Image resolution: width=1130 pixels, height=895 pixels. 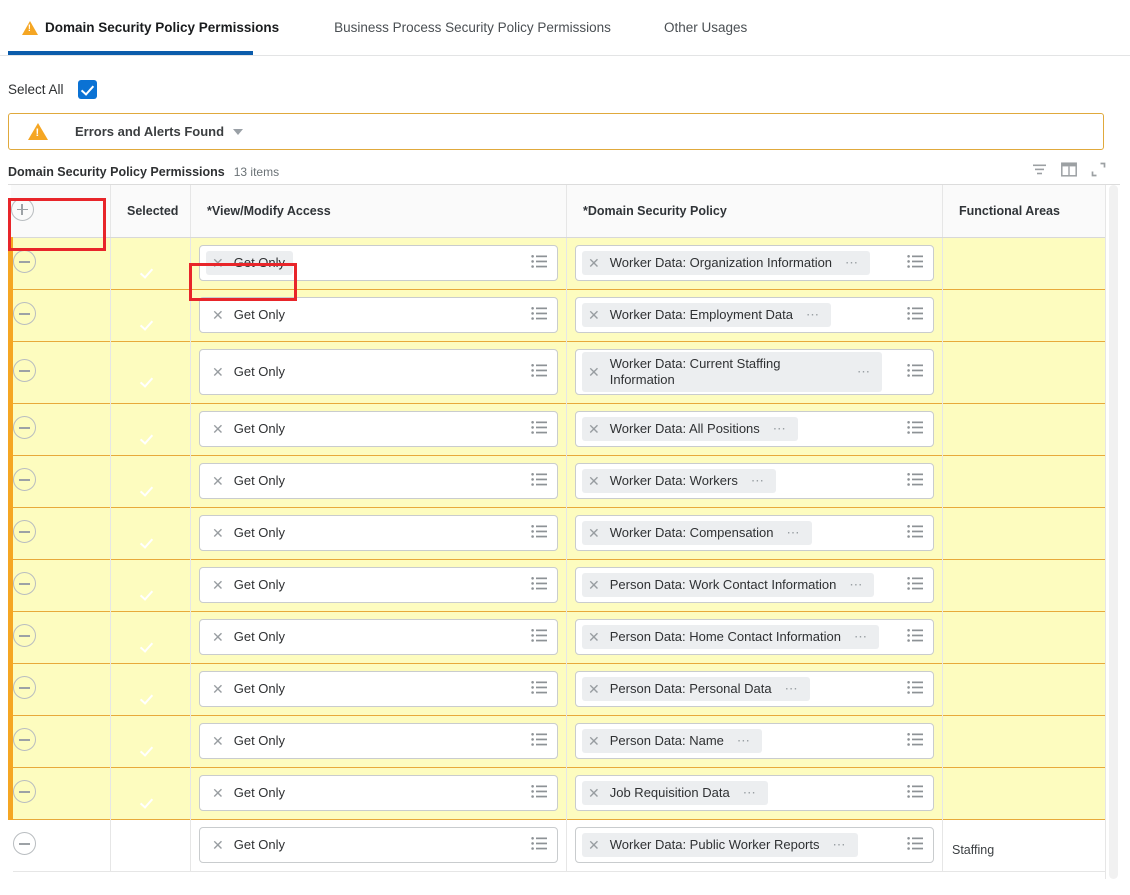 I want to click on expand-icon, so click(x=1098, y=171).